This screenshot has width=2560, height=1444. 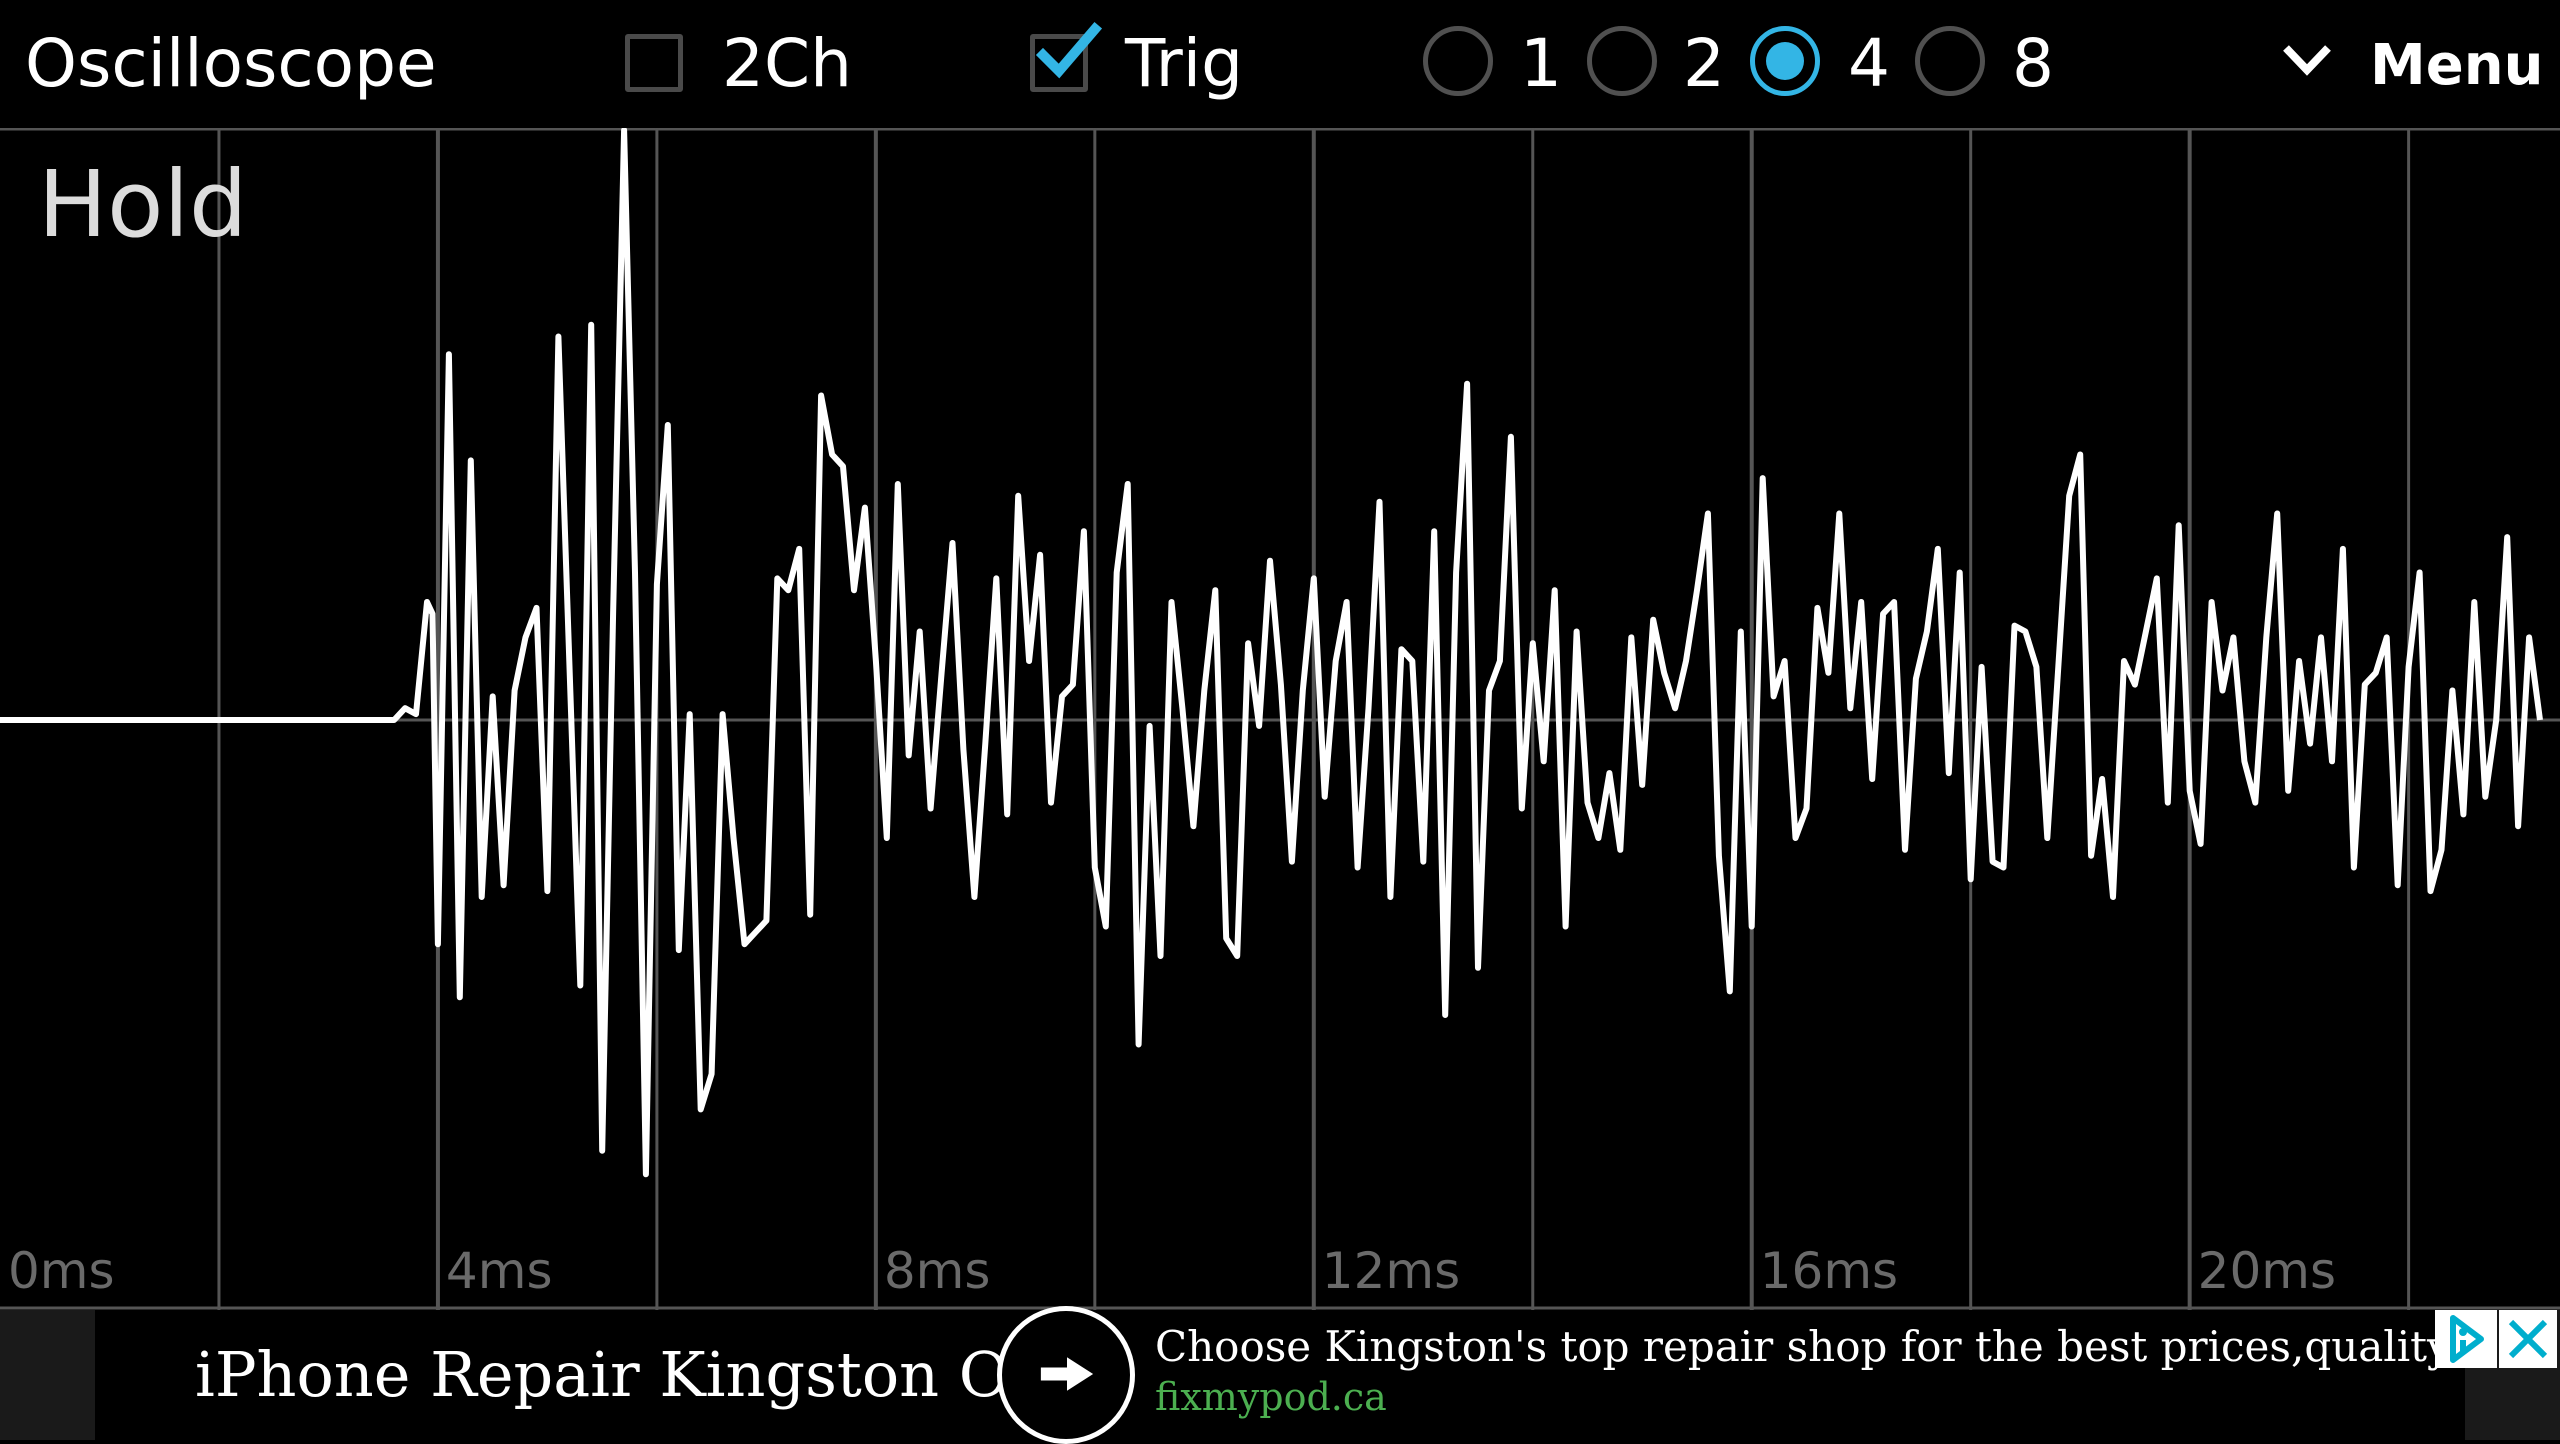 I want to click on ad-action-button, so click(x=1066, y=1375).